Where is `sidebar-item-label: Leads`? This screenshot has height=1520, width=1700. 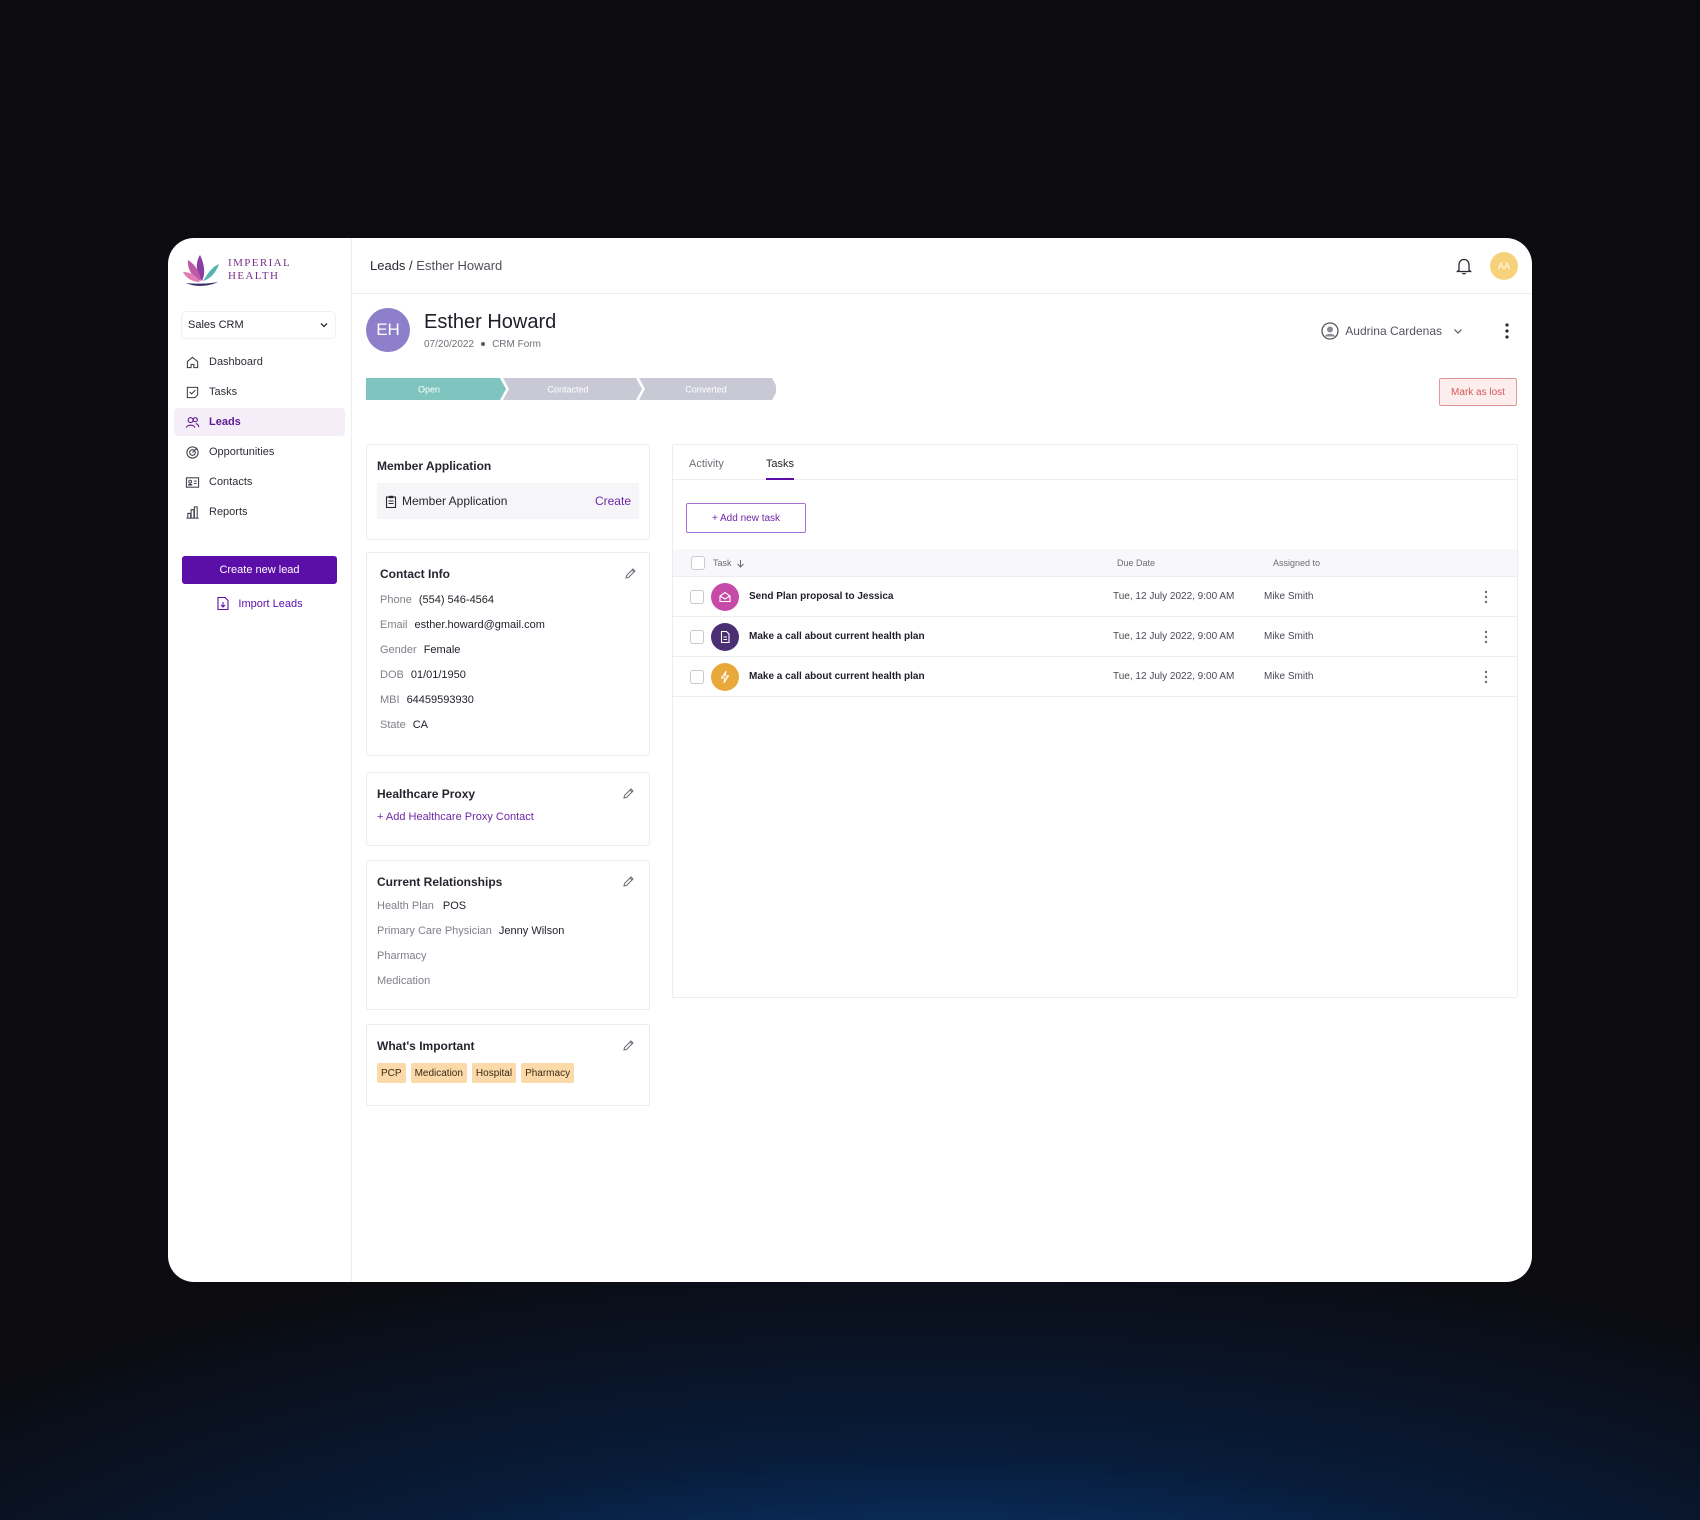
sidebar-item-label: Leads is located at coordinates (225, 422).